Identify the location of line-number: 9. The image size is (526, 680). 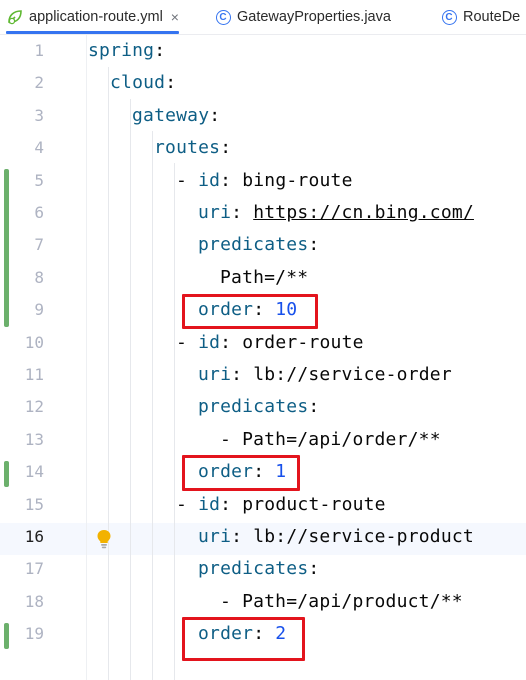
(39, 310).